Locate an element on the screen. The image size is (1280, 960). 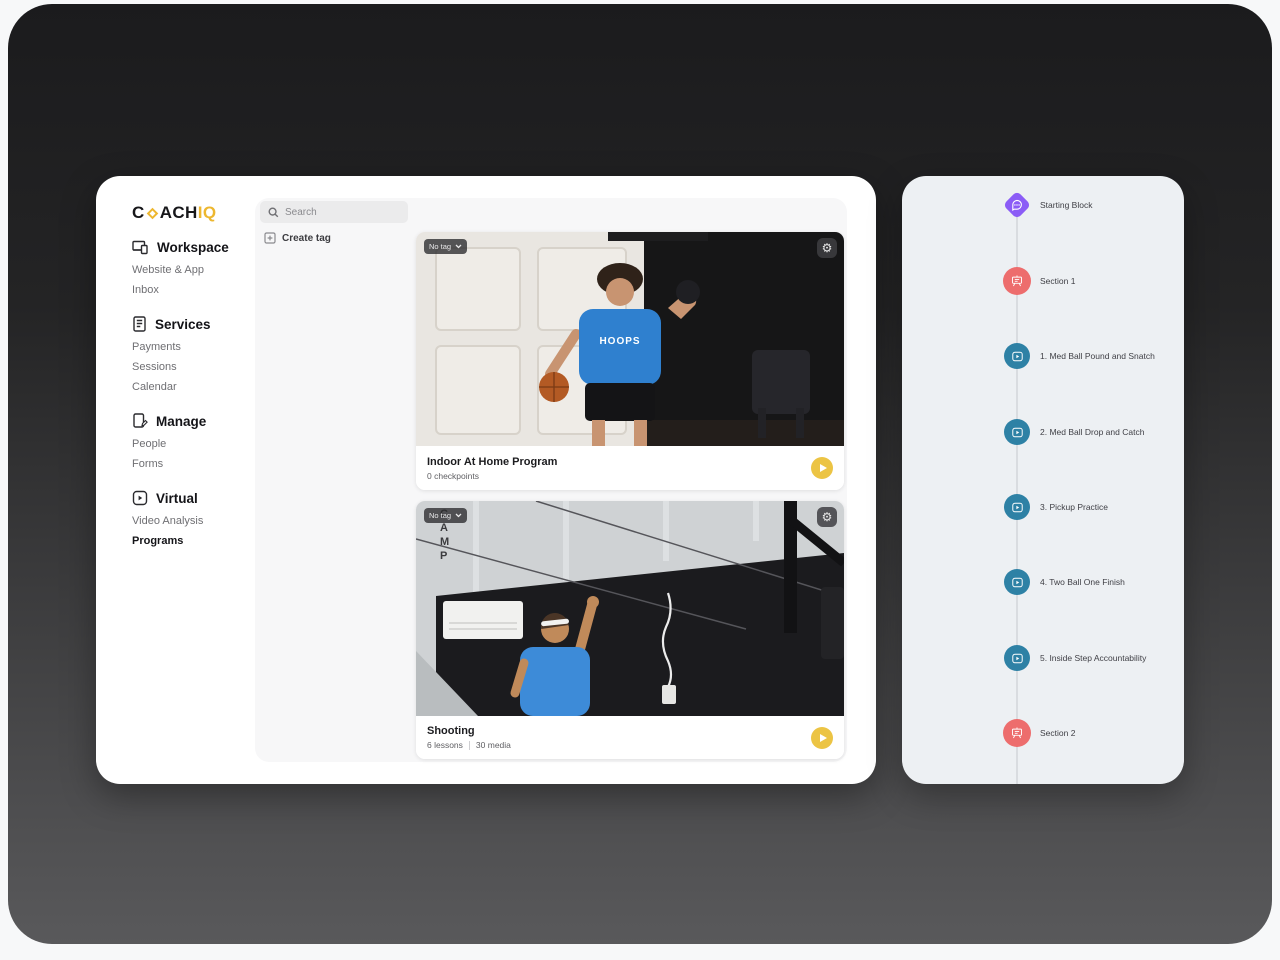
program-meta: 0 checkpoints is located at coordinates (453, 475).